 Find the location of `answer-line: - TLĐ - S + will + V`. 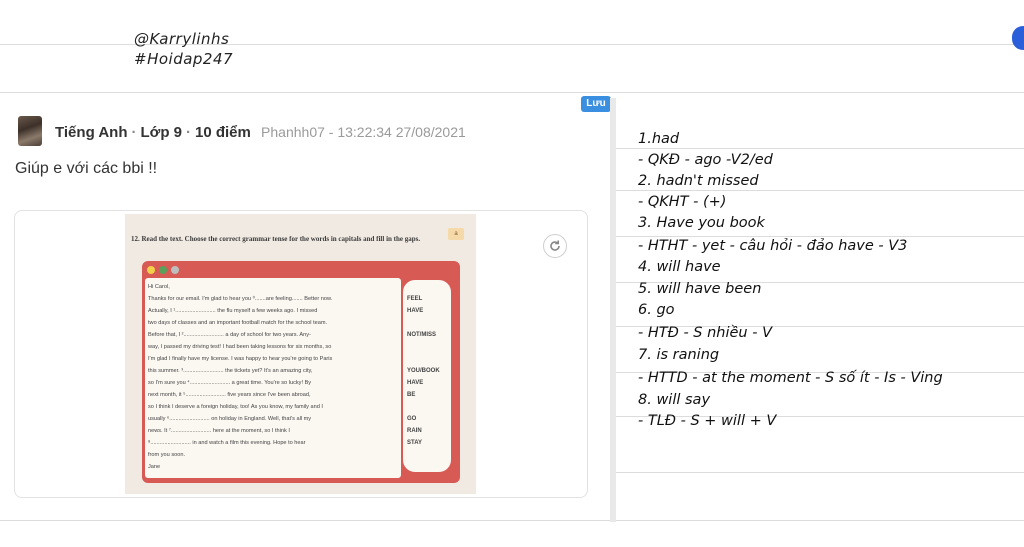

answer-line: - TLĐ - S + will + V is located at coordinates (707, 421).